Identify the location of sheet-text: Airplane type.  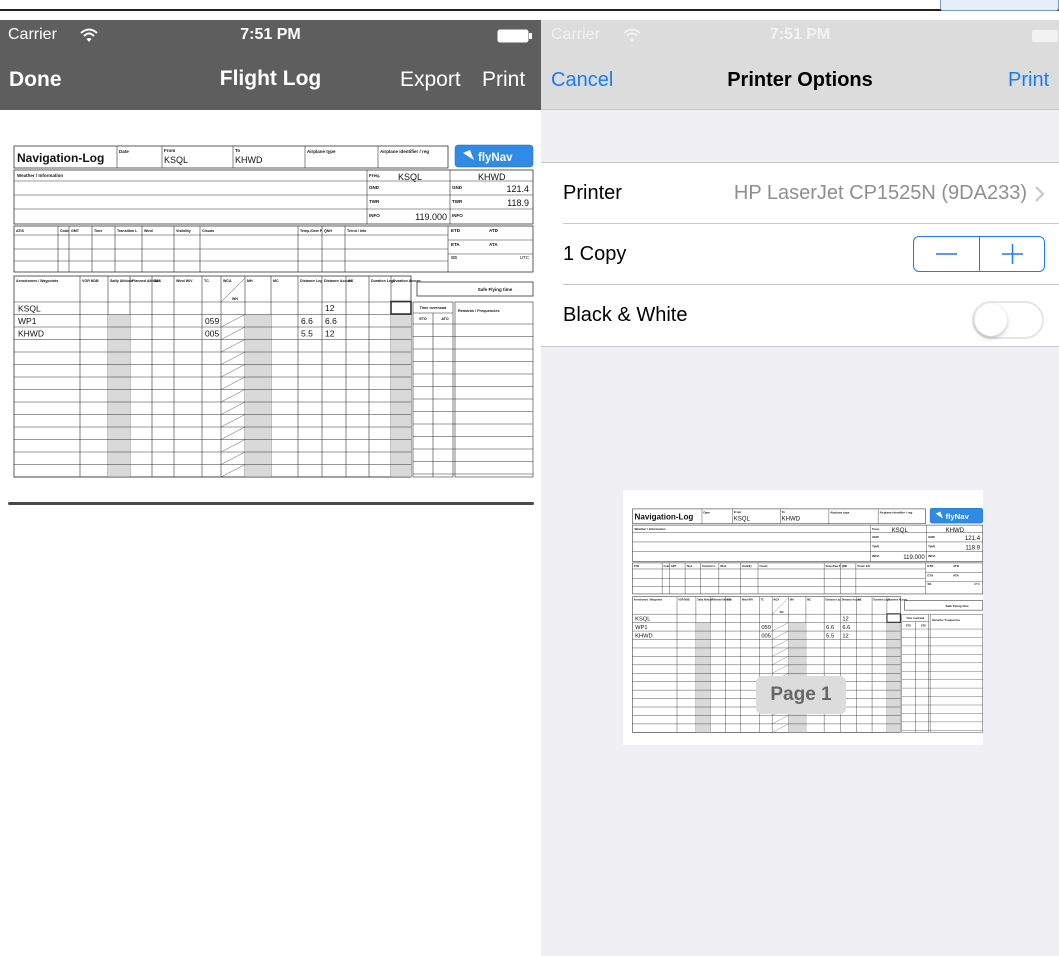
(321, 151).